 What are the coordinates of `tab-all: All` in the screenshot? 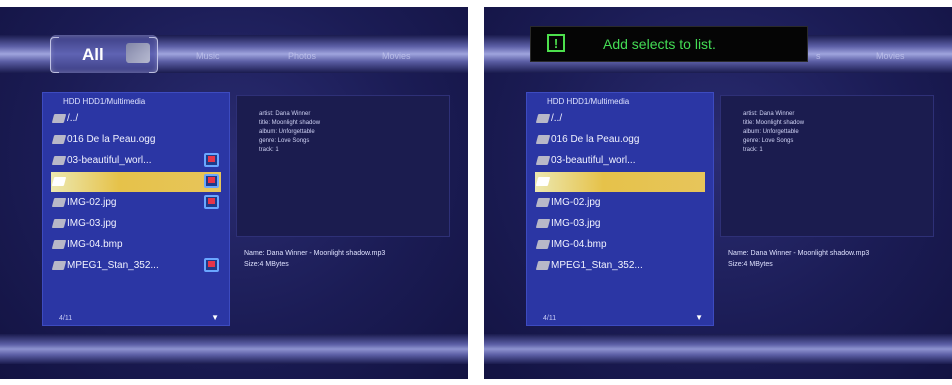 It's located at (104, 54).